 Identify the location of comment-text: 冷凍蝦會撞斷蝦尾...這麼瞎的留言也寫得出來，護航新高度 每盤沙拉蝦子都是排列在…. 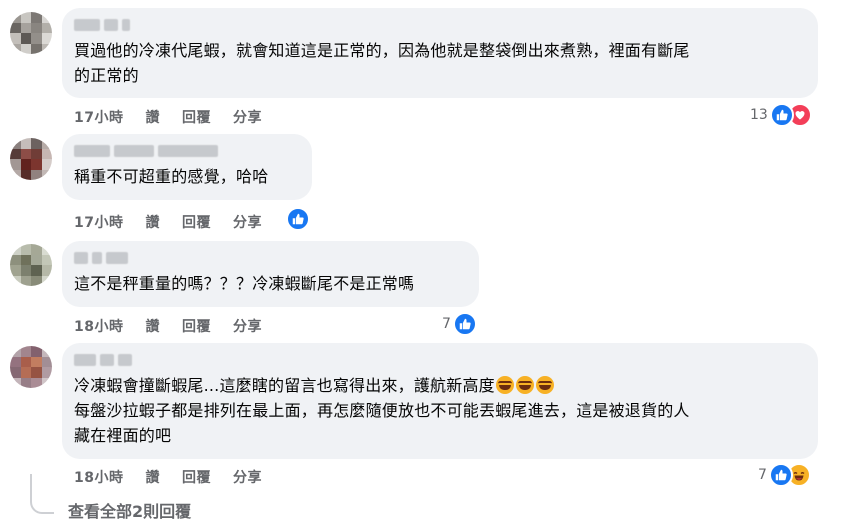
(440, 410).